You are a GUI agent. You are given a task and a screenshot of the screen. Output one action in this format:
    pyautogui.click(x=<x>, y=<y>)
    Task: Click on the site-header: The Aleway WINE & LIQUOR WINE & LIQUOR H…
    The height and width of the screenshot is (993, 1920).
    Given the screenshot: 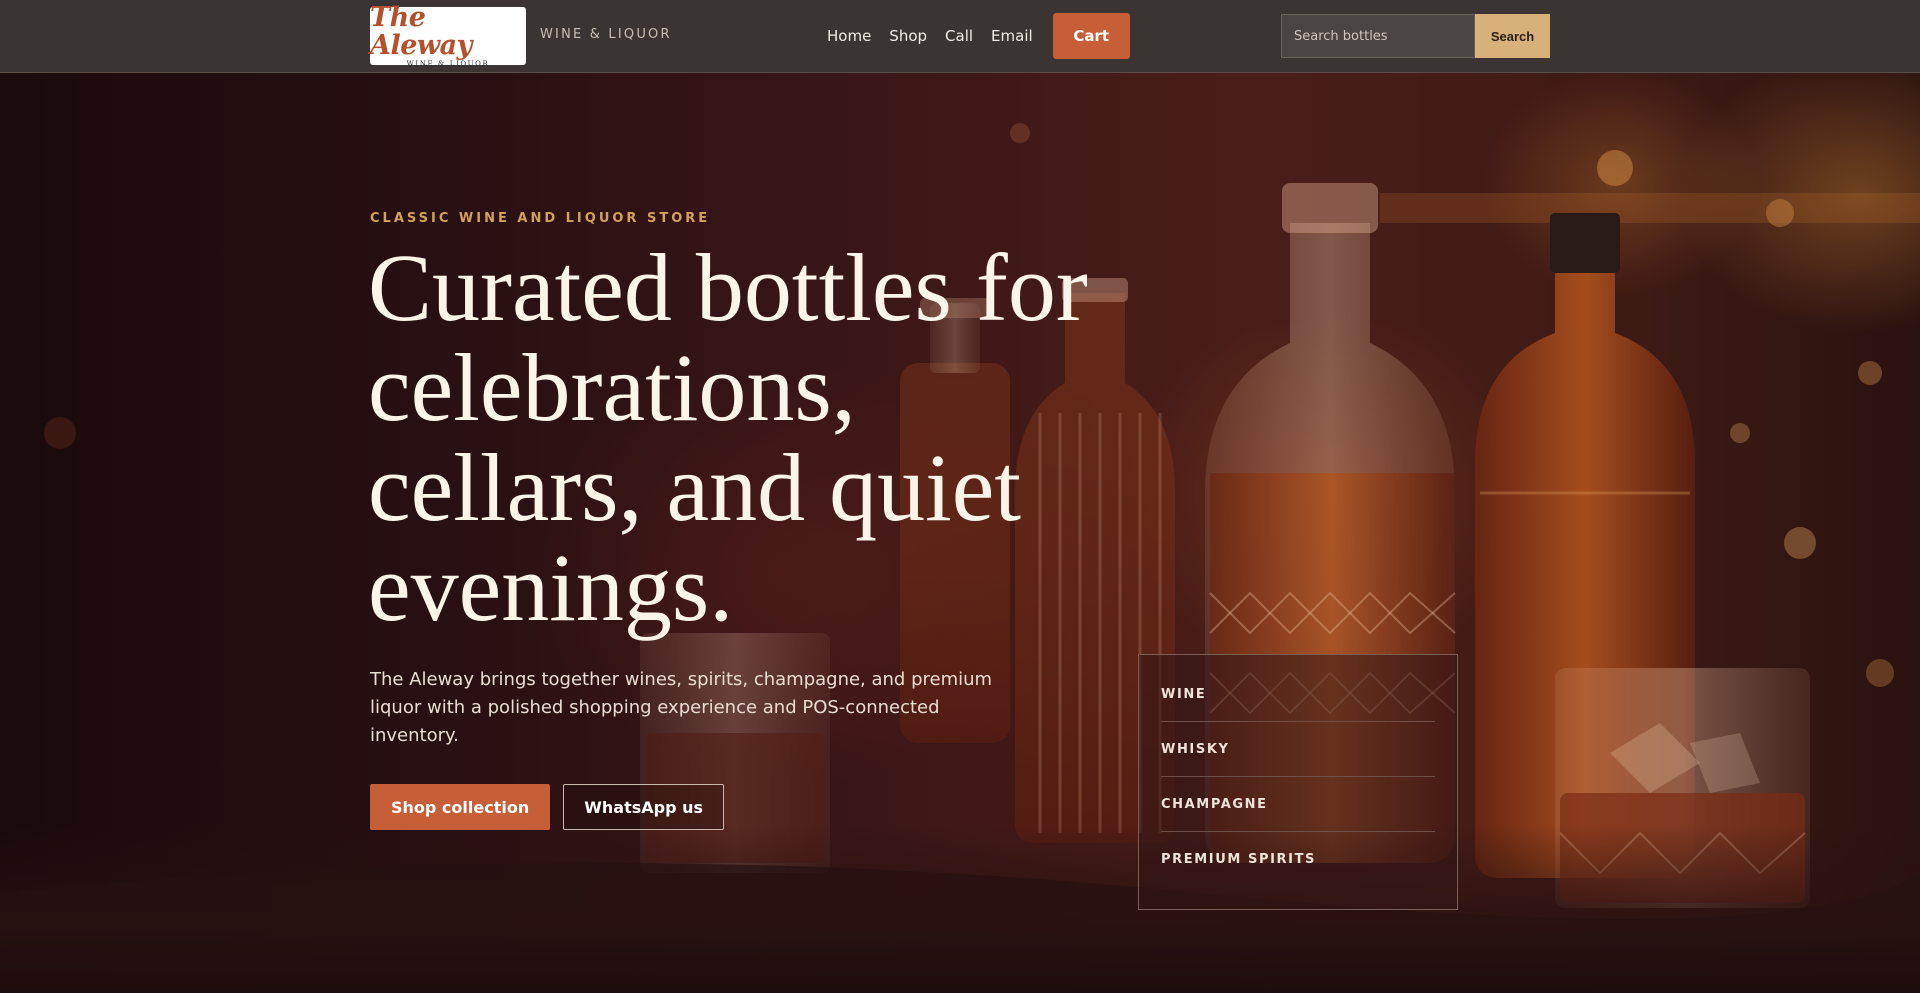 What is the action you would take?
    pyautogui.click(x=960, y=36)
    